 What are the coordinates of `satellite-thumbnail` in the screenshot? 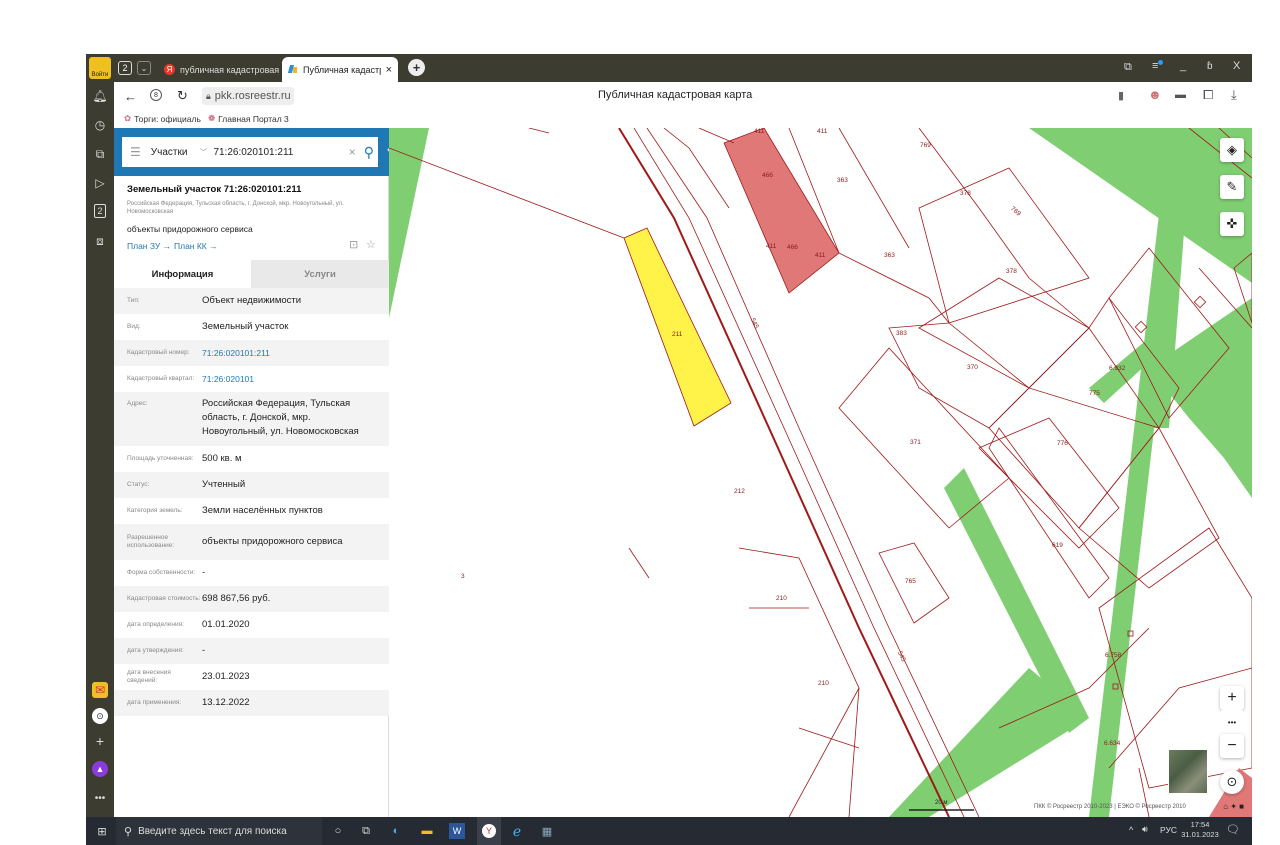 It's located at (1188, 771).